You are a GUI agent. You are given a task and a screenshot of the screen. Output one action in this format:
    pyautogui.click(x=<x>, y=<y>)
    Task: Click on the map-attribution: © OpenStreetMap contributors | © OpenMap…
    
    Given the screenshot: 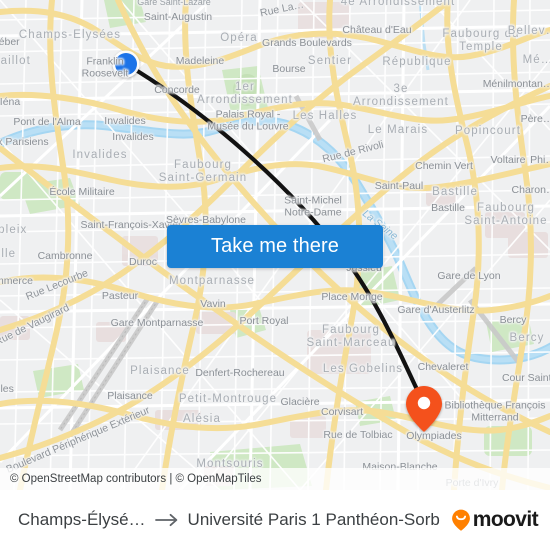 What is the action you would take?
    pyautogui.click(x=275, y=479)
    